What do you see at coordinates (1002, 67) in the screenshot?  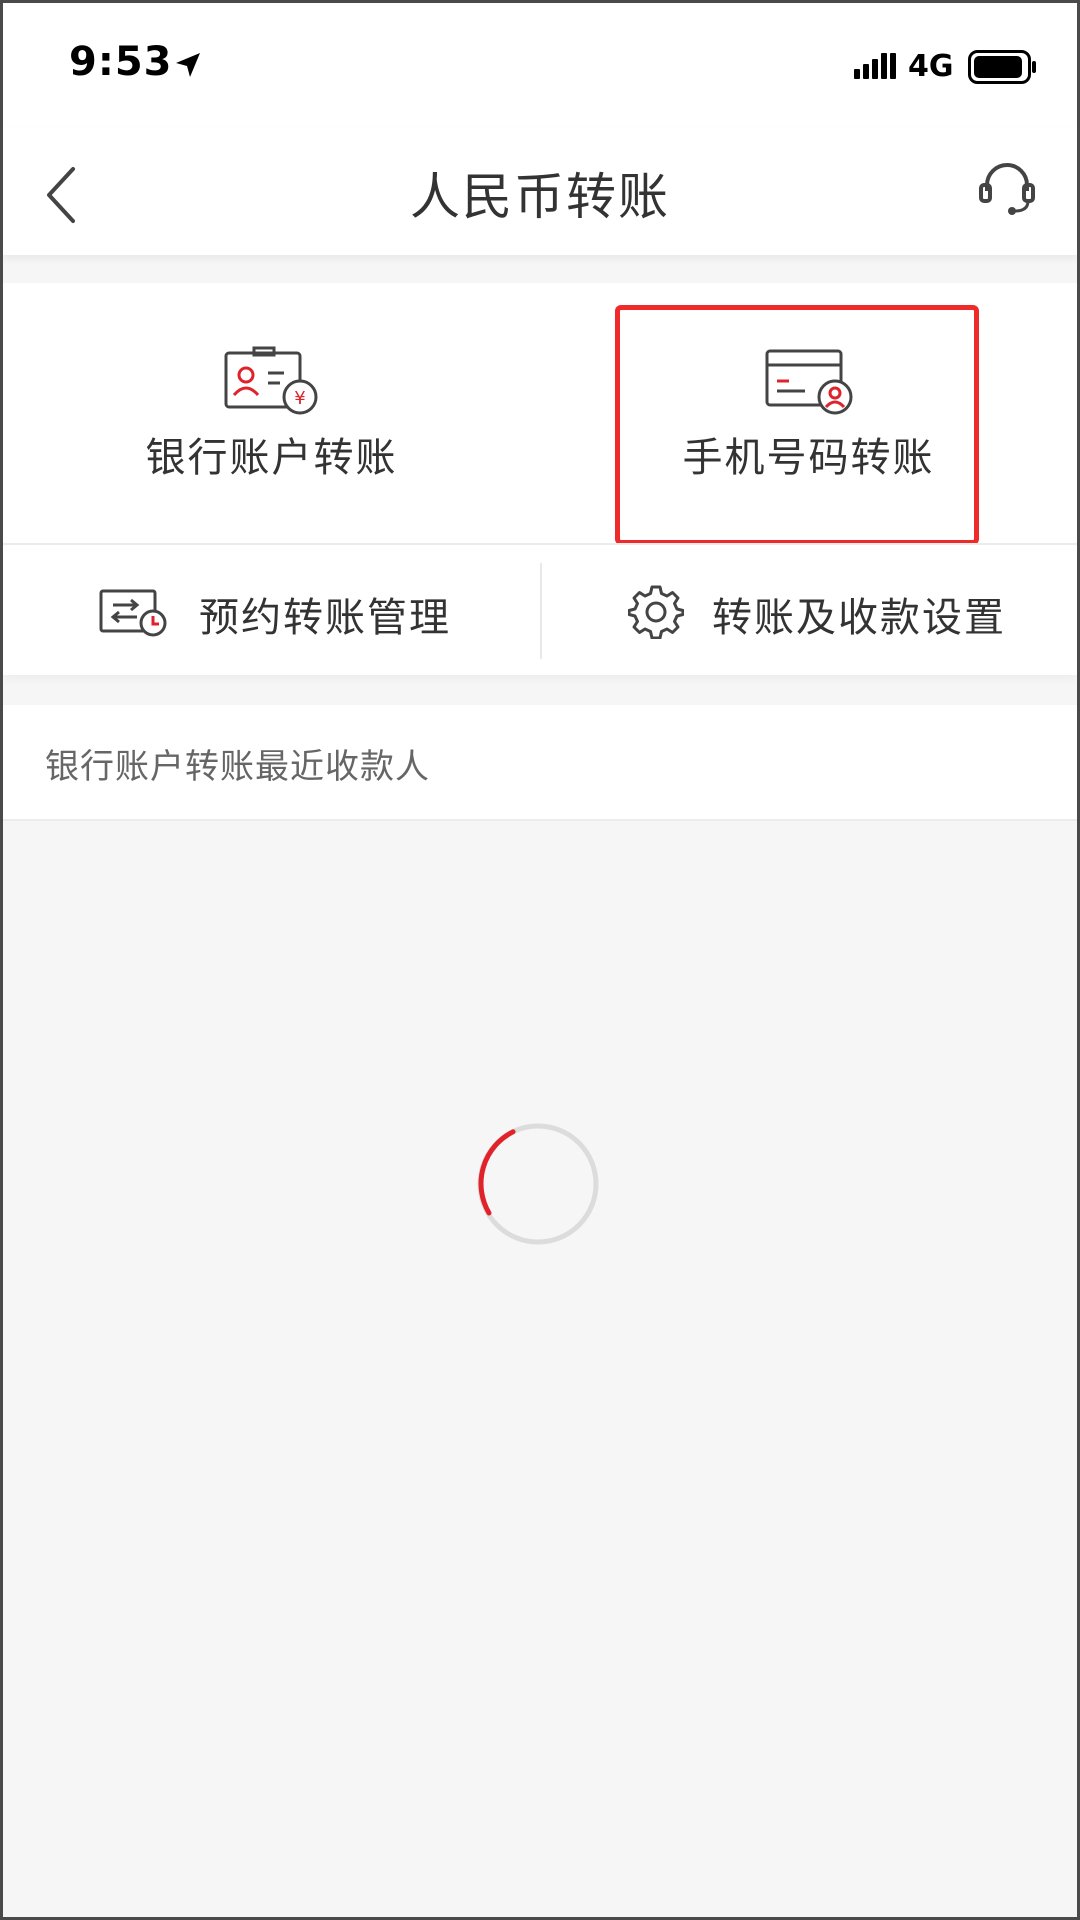 I see `battery-icon` at bounding box center [1002, 67].